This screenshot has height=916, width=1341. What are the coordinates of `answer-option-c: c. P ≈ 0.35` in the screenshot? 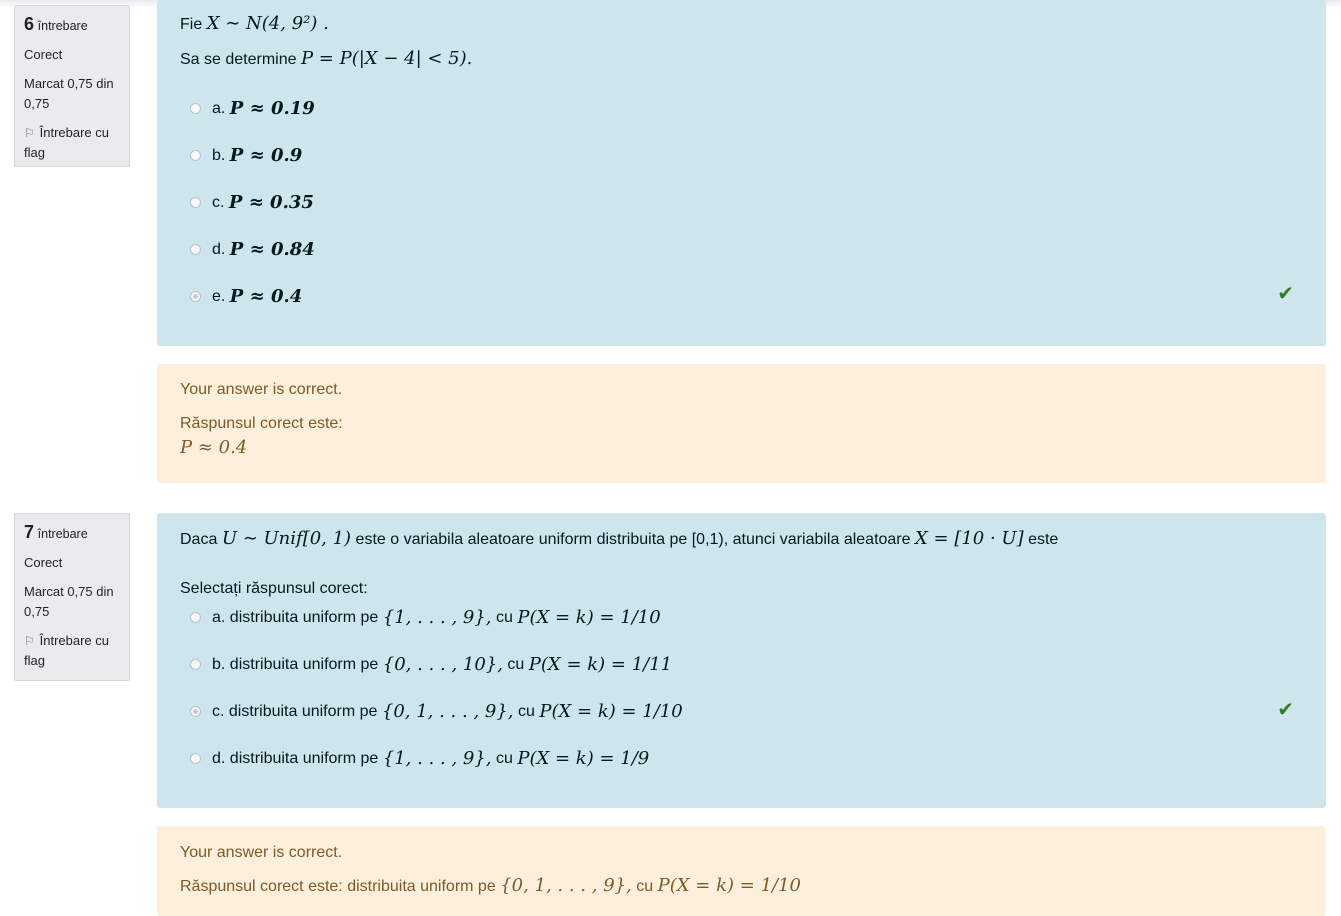 It's located at (252, 202).